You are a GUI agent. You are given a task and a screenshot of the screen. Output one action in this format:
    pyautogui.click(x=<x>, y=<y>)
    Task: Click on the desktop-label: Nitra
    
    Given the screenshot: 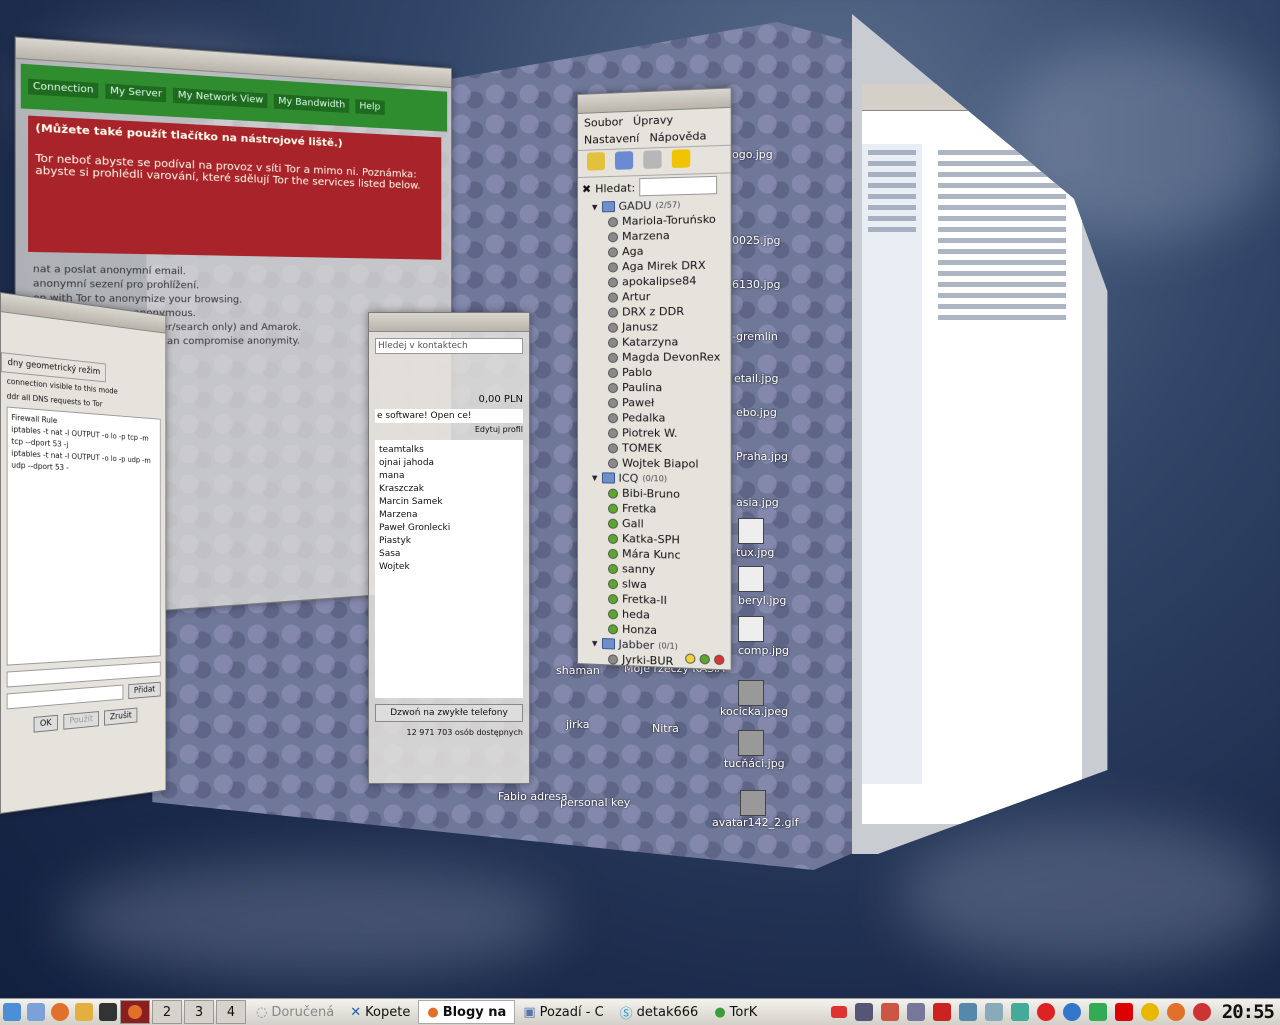 What is the action you would take?
    pyautogui.click(x=665, y=728)
    